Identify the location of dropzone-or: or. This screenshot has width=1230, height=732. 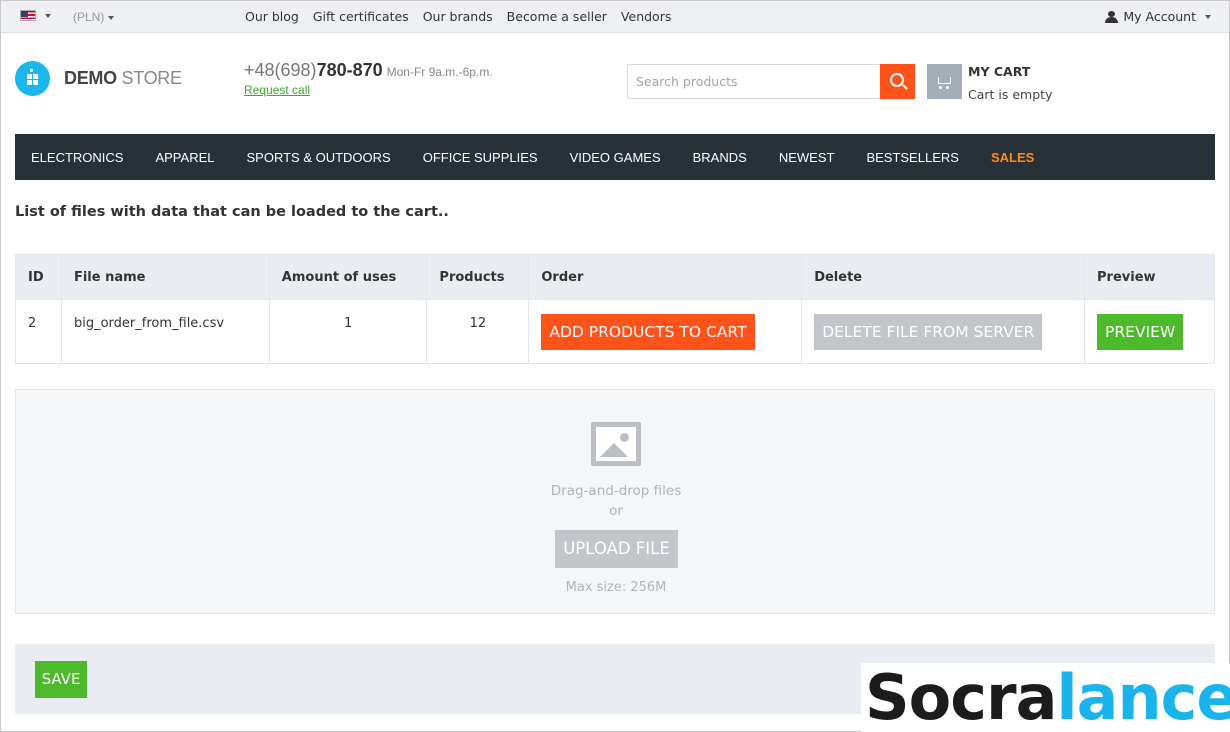
(616, 511).